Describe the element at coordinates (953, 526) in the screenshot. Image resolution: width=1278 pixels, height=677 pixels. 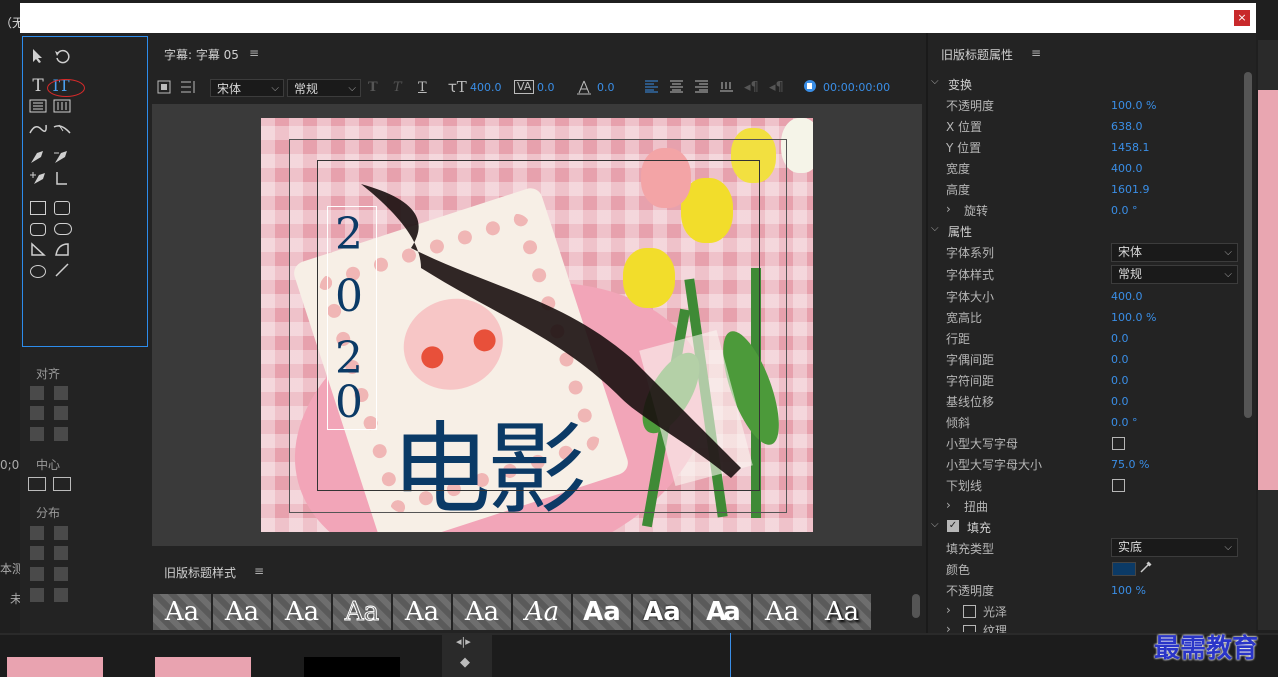
I see `fill-enabled-checkbox: ✓` at that location.